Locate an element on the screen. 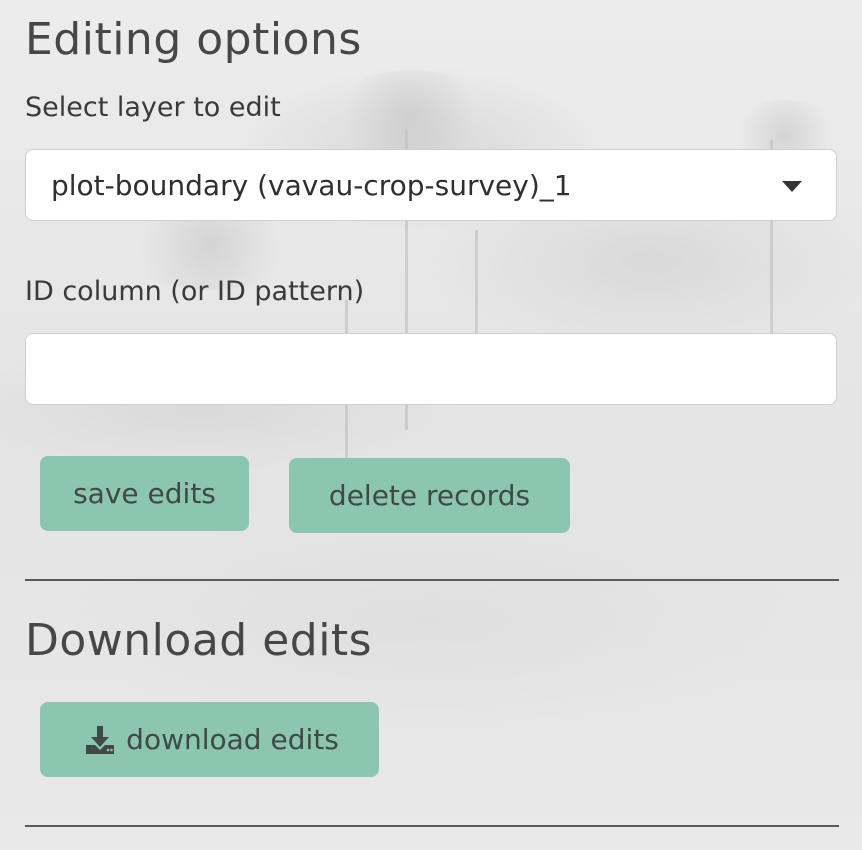 The image size is (862, 850). layer-select-label: Select layer to edit is located at coordinates (153, 107).